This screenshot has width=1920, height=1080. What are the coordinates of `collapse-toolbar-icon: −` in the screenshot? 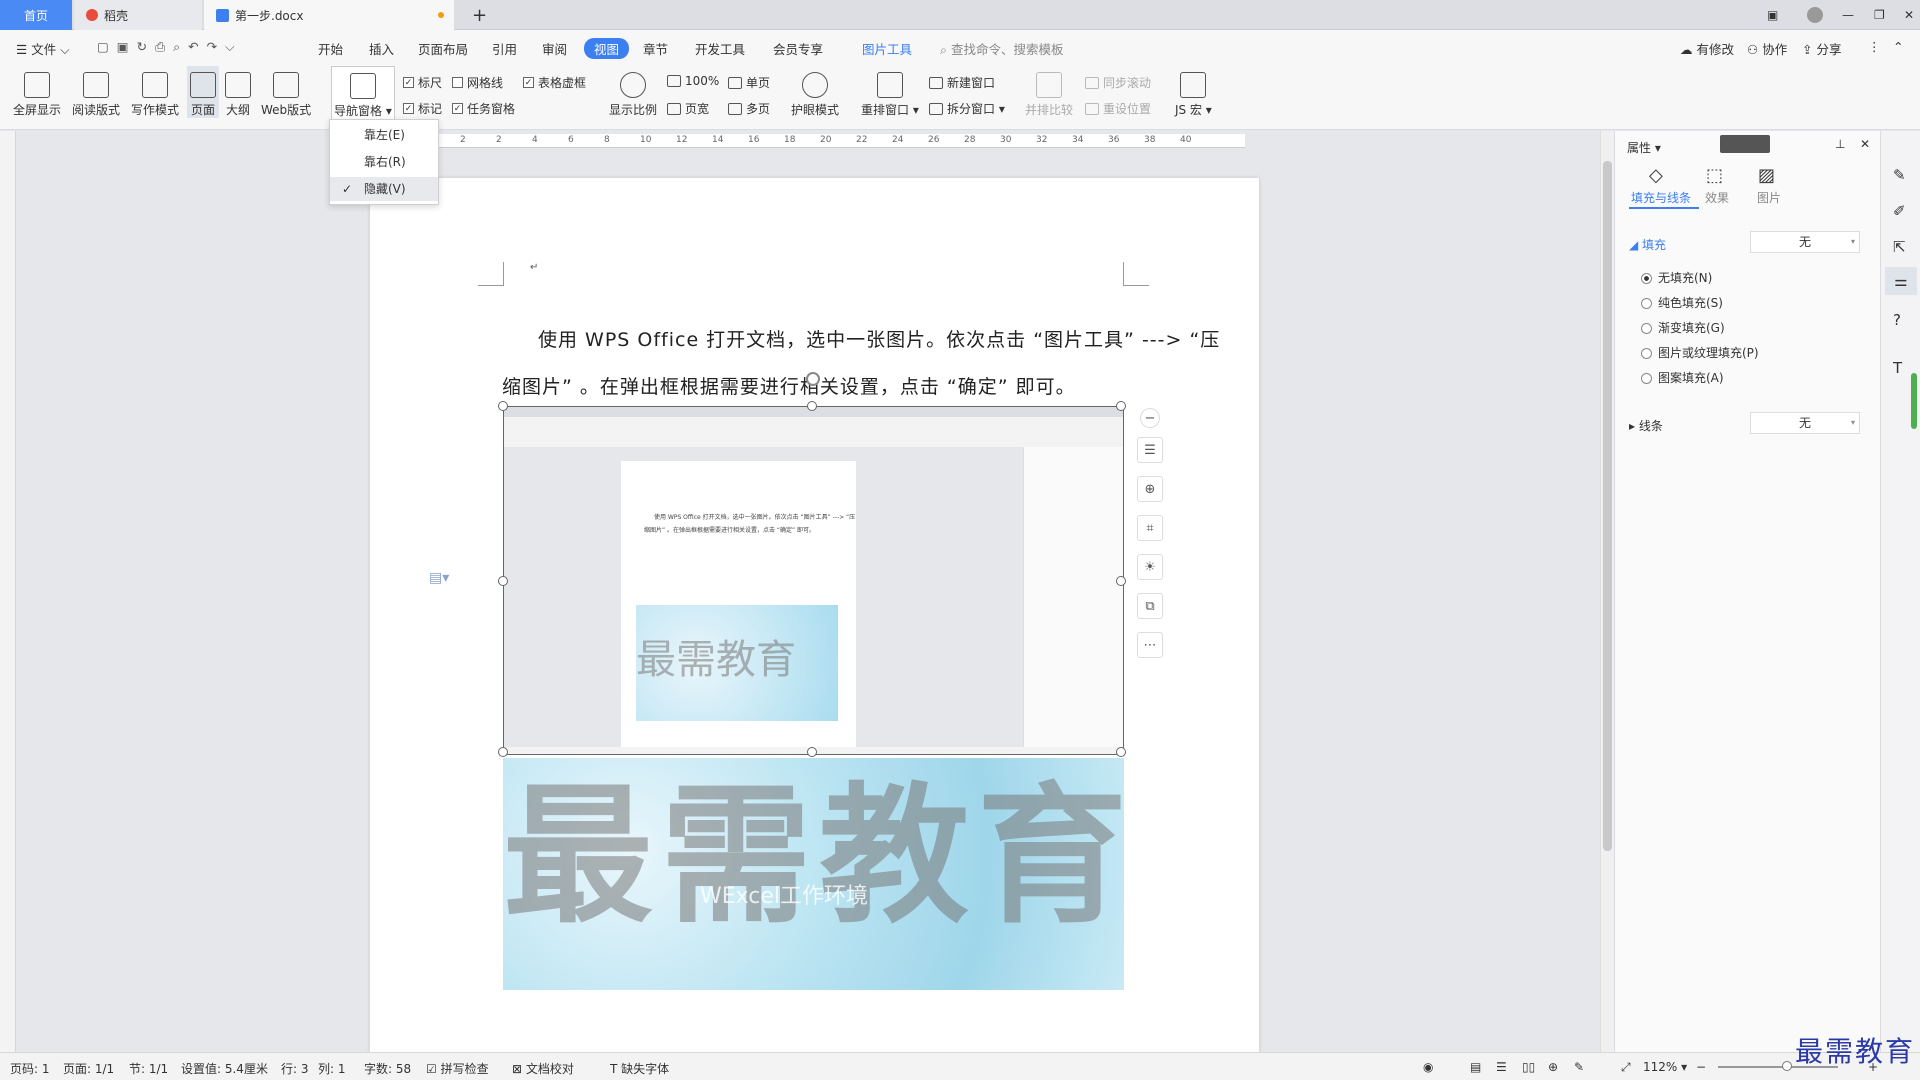 It's located at (1150, 418).